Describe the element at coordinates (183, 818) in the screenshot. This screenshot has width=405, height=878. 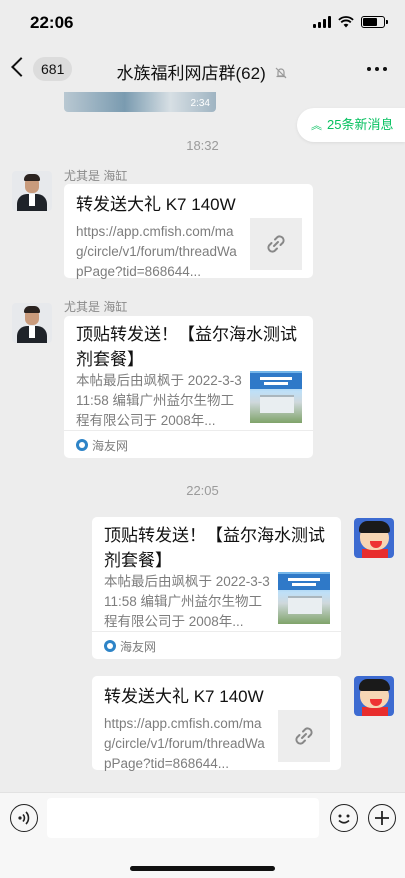
I see `message-input` at that location.